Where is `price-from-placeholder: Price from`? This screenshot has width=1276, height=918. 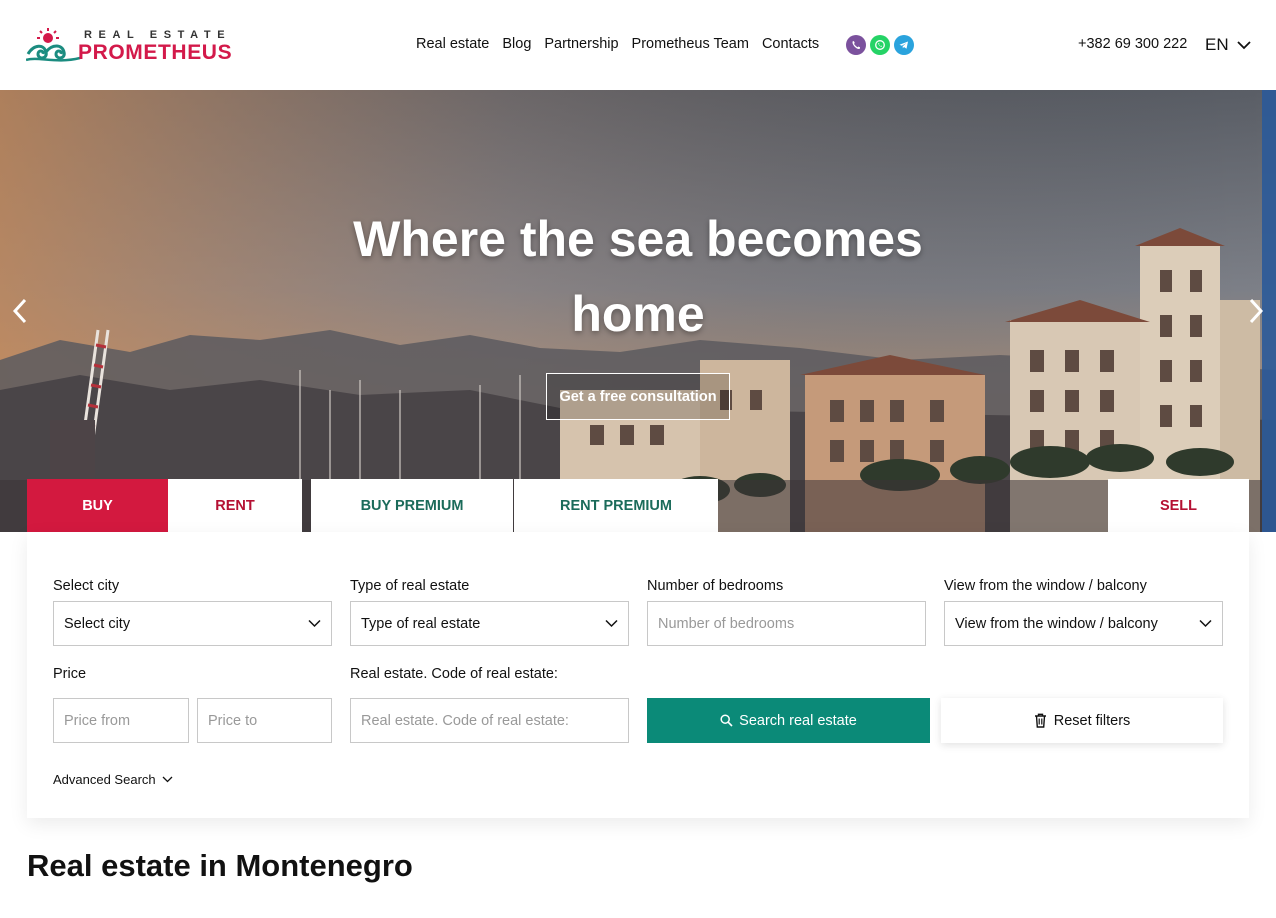
price-from-placeholder: Price from is located at coordinates (97, 720).